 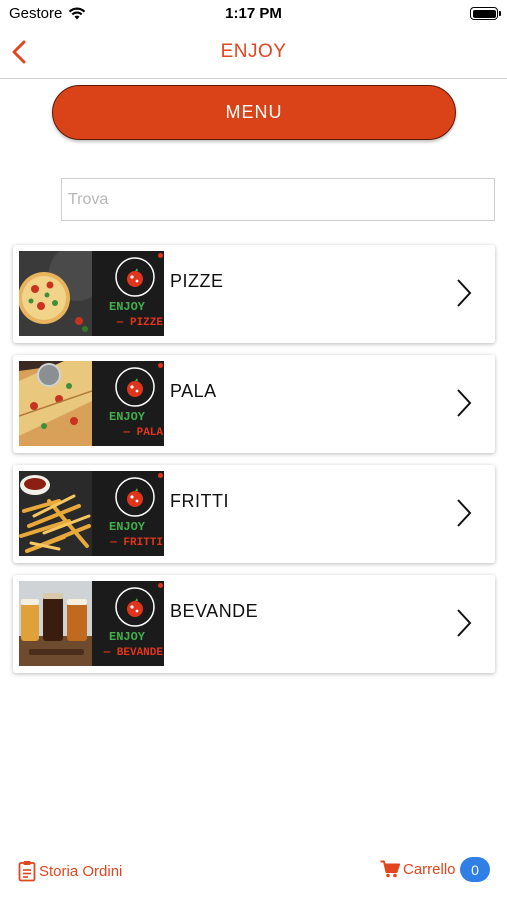 I want to click on cart-icon, so click(x=390, y=869).